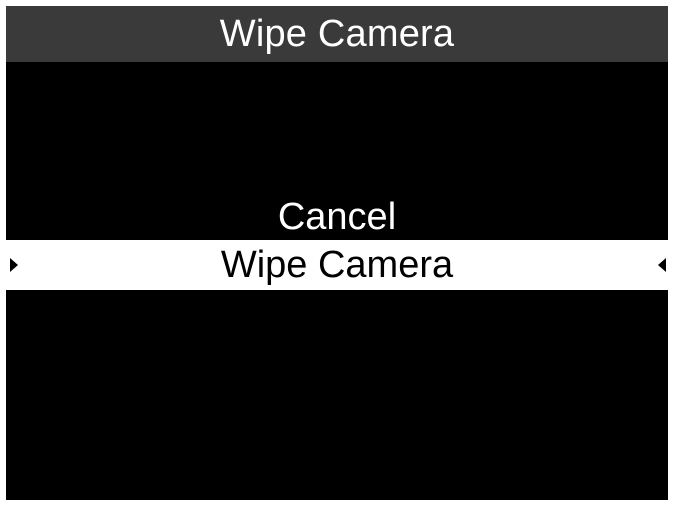 Image resolution: width=674 pixels, height=506 pixels. I want to click on title-bar: Wipe Camera, so click(337, 34).